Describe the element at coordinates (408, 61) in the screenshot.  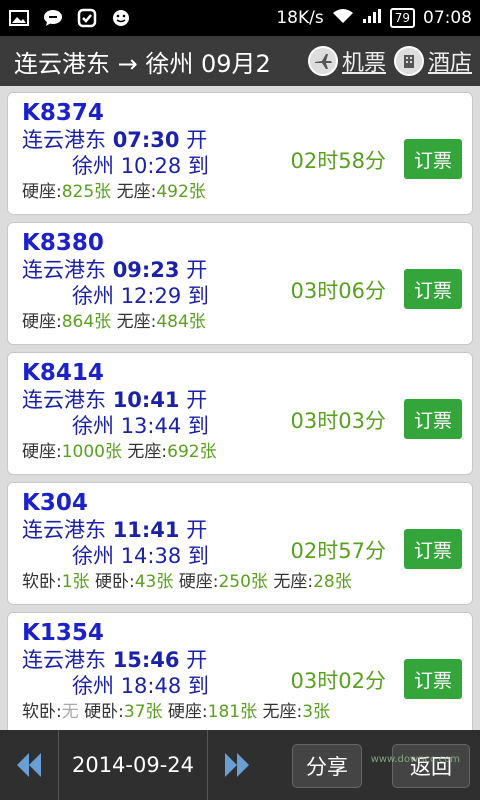
I see `hotel-icon` at that location.